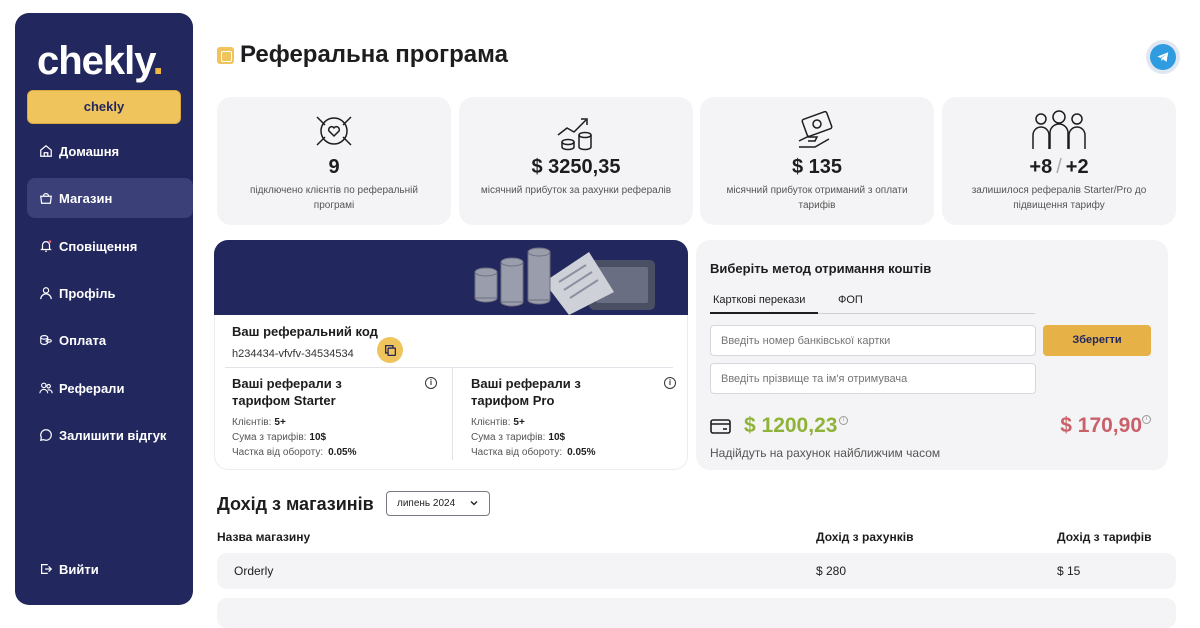 Image resolution: width=1200 pixels, height=628 pixels. I want to click on store-icon, so click(46, 198).